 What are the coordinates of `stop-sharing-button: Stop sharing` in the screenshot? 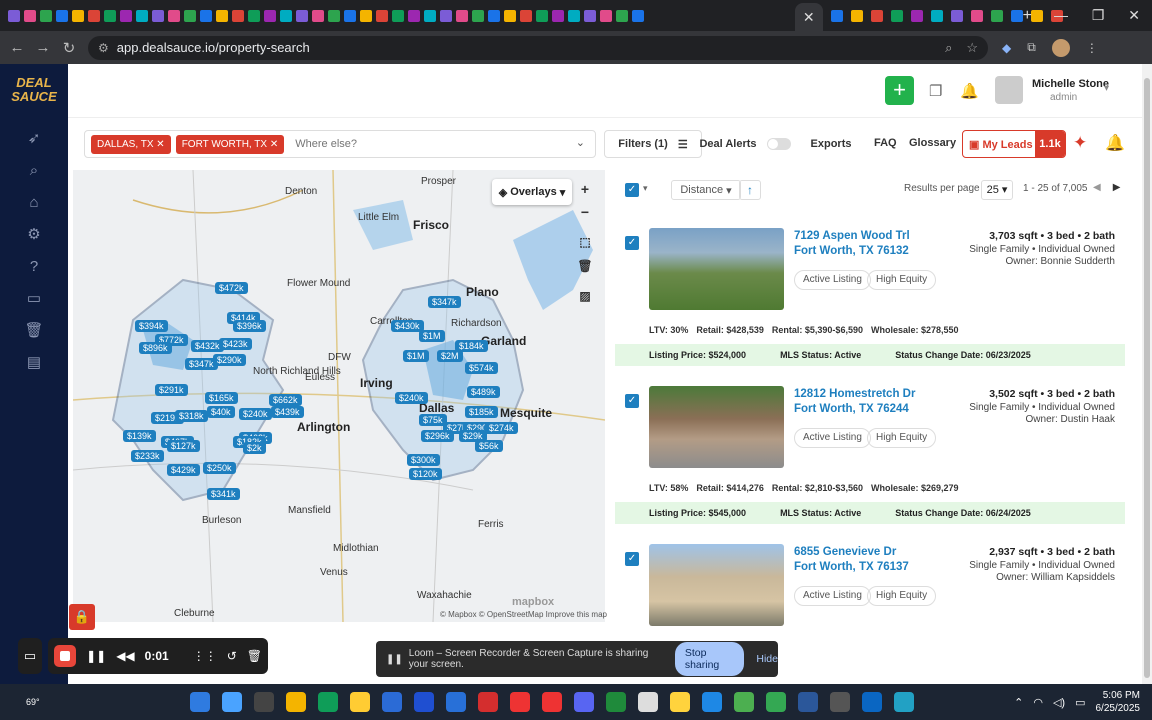 It's located at (709, 659).